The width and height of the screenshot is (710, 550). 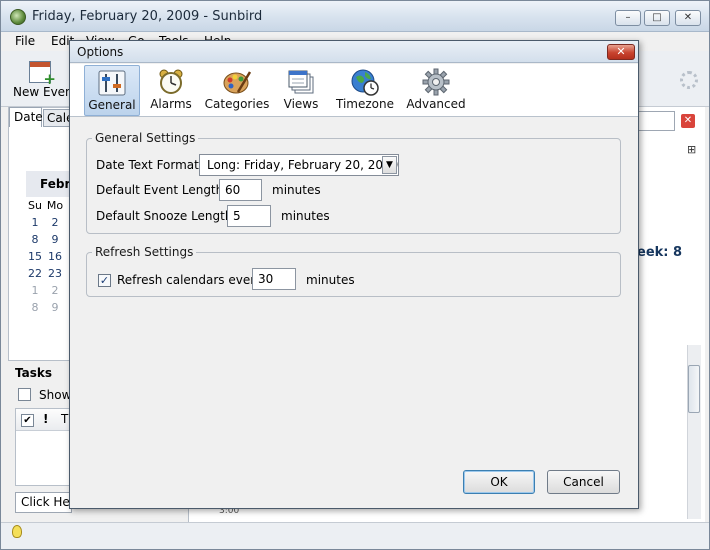 I want to click on pane-advanced: Advanced, so click(x=436, y=90).